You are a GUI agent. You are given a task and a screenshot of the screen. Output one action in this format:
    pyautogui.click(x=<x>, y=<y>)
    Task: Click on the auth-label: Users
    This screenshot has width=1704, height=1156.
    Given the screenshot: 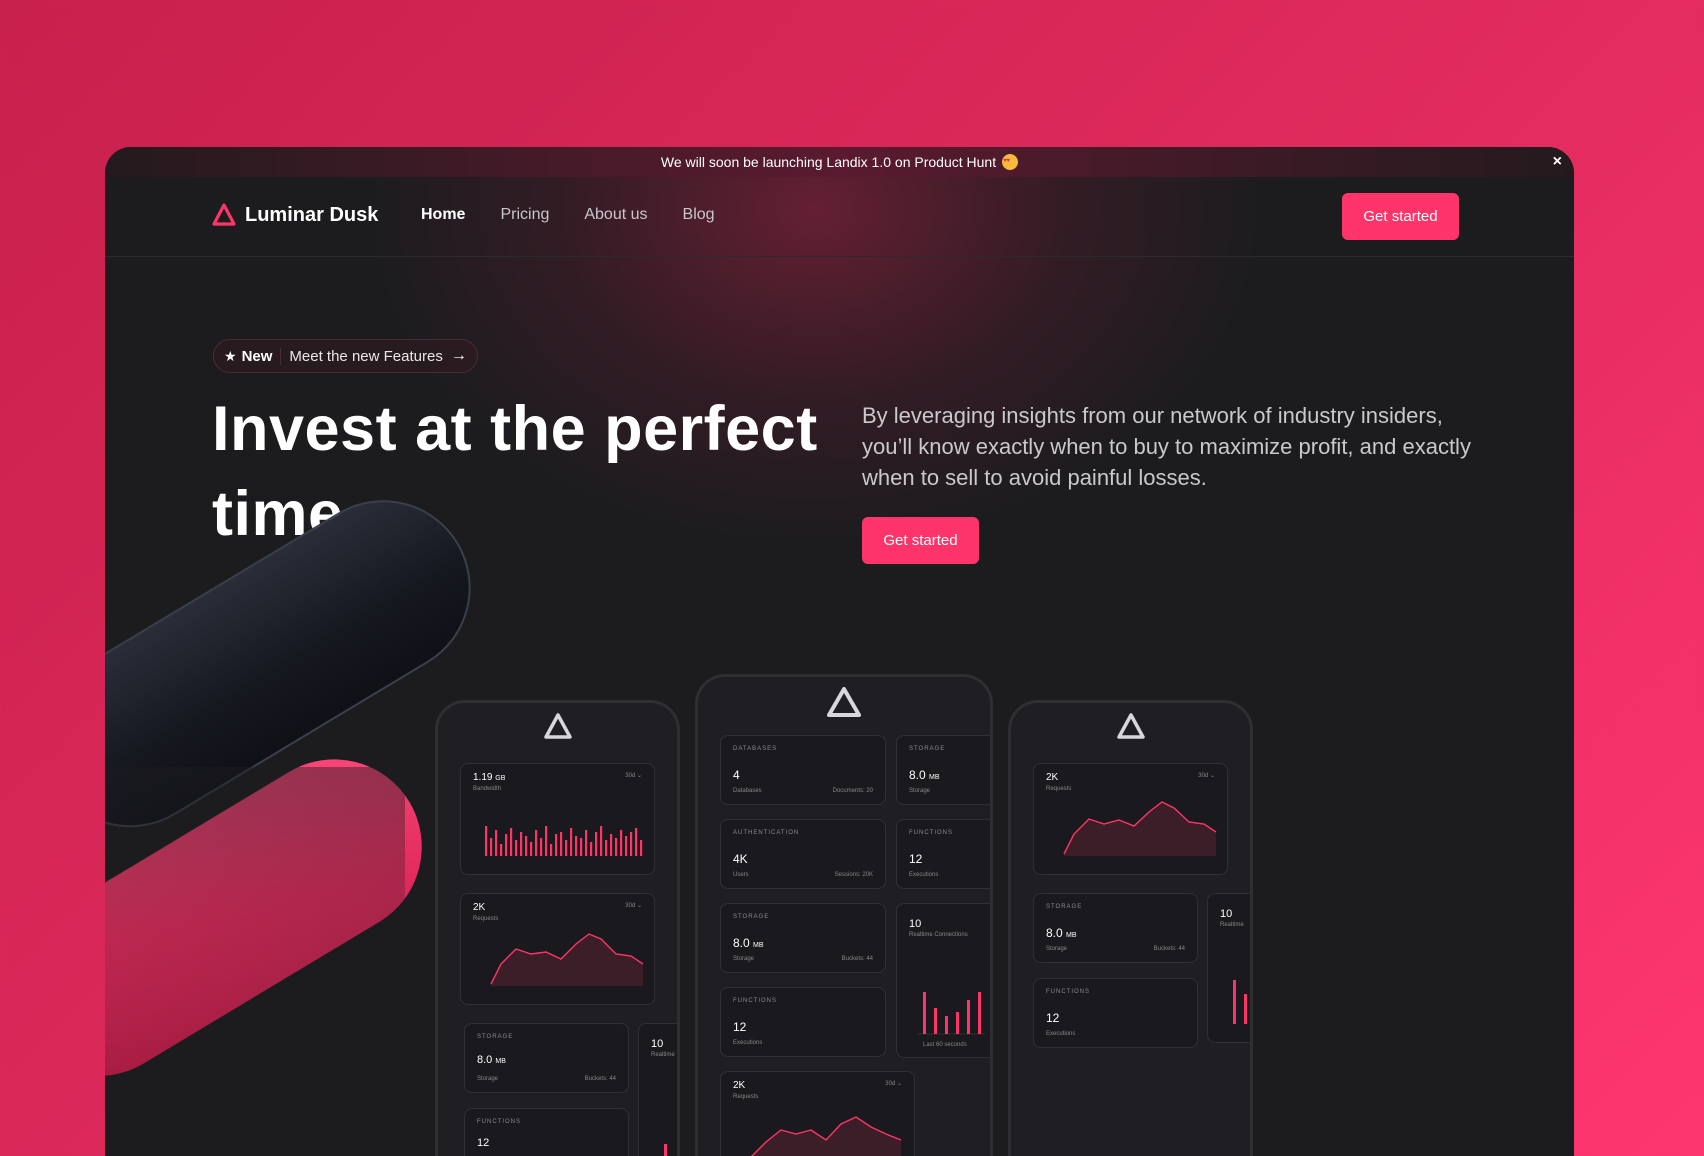 What is the action you would take?
    pyautogui.click(x=741, y=875)
    